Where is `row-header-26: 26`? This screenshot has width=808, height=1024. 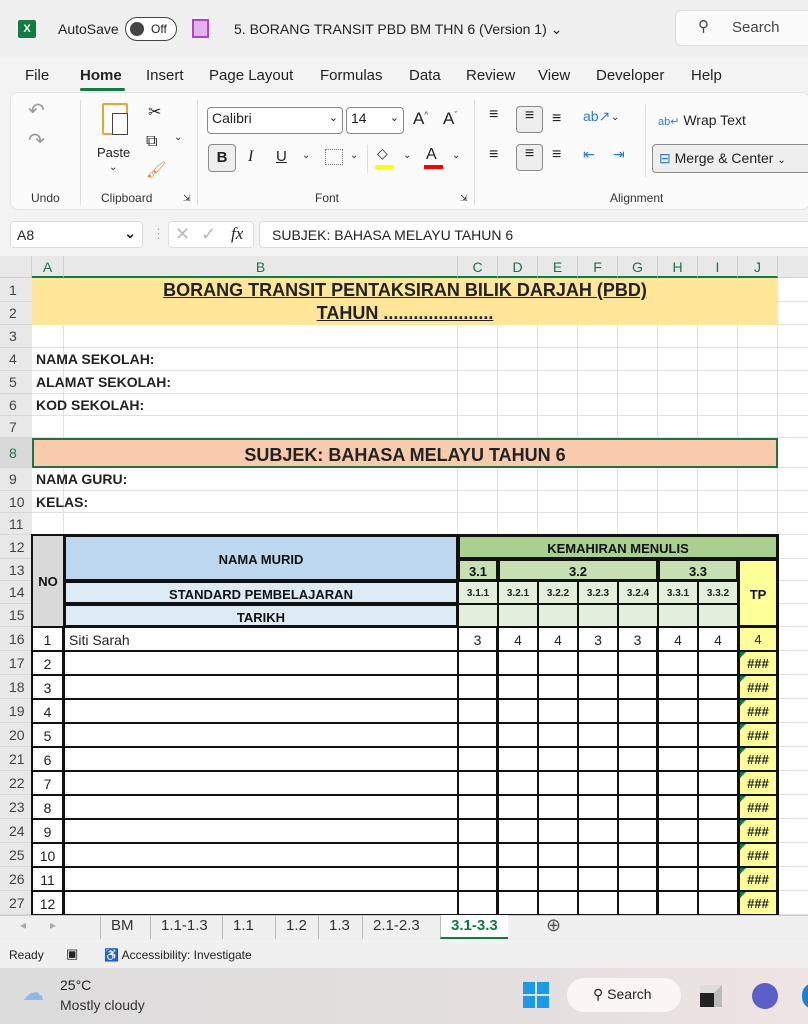 row-header-26: 26 is located at coordinates (16, 879).